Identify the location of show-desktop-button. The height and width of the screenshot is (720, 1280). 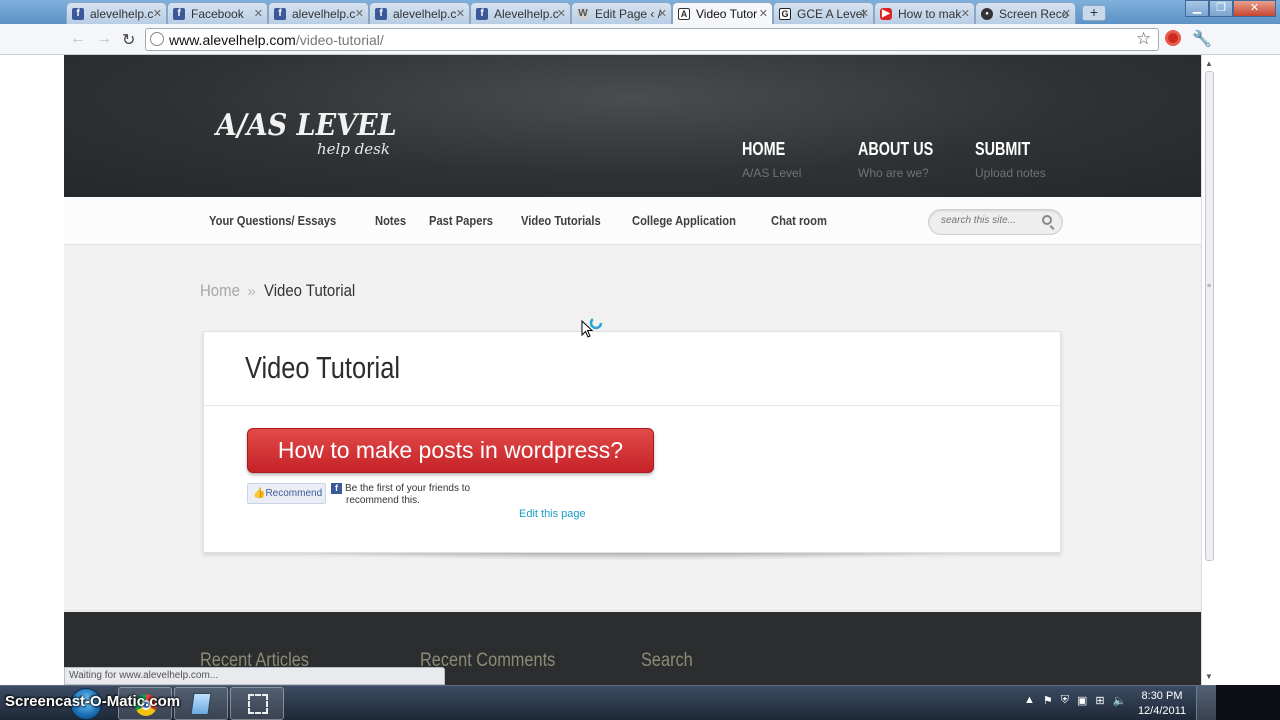
(1206, 703).